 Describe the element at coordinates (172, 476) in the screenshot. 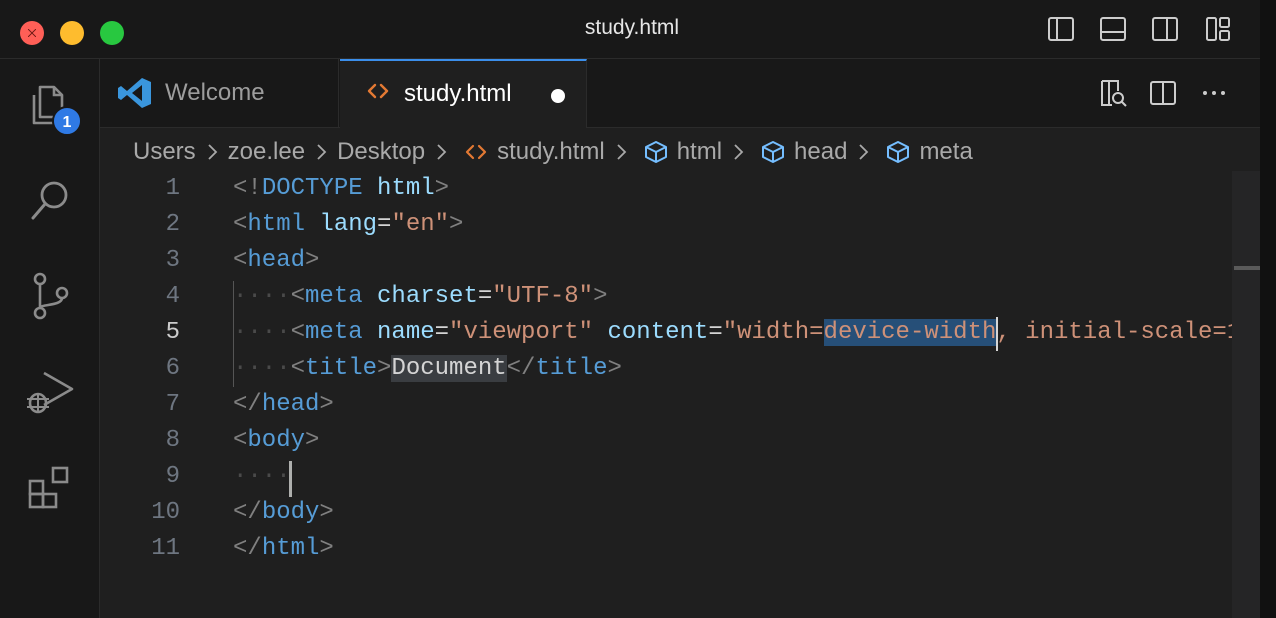

I see `line-number: 9` at that location.